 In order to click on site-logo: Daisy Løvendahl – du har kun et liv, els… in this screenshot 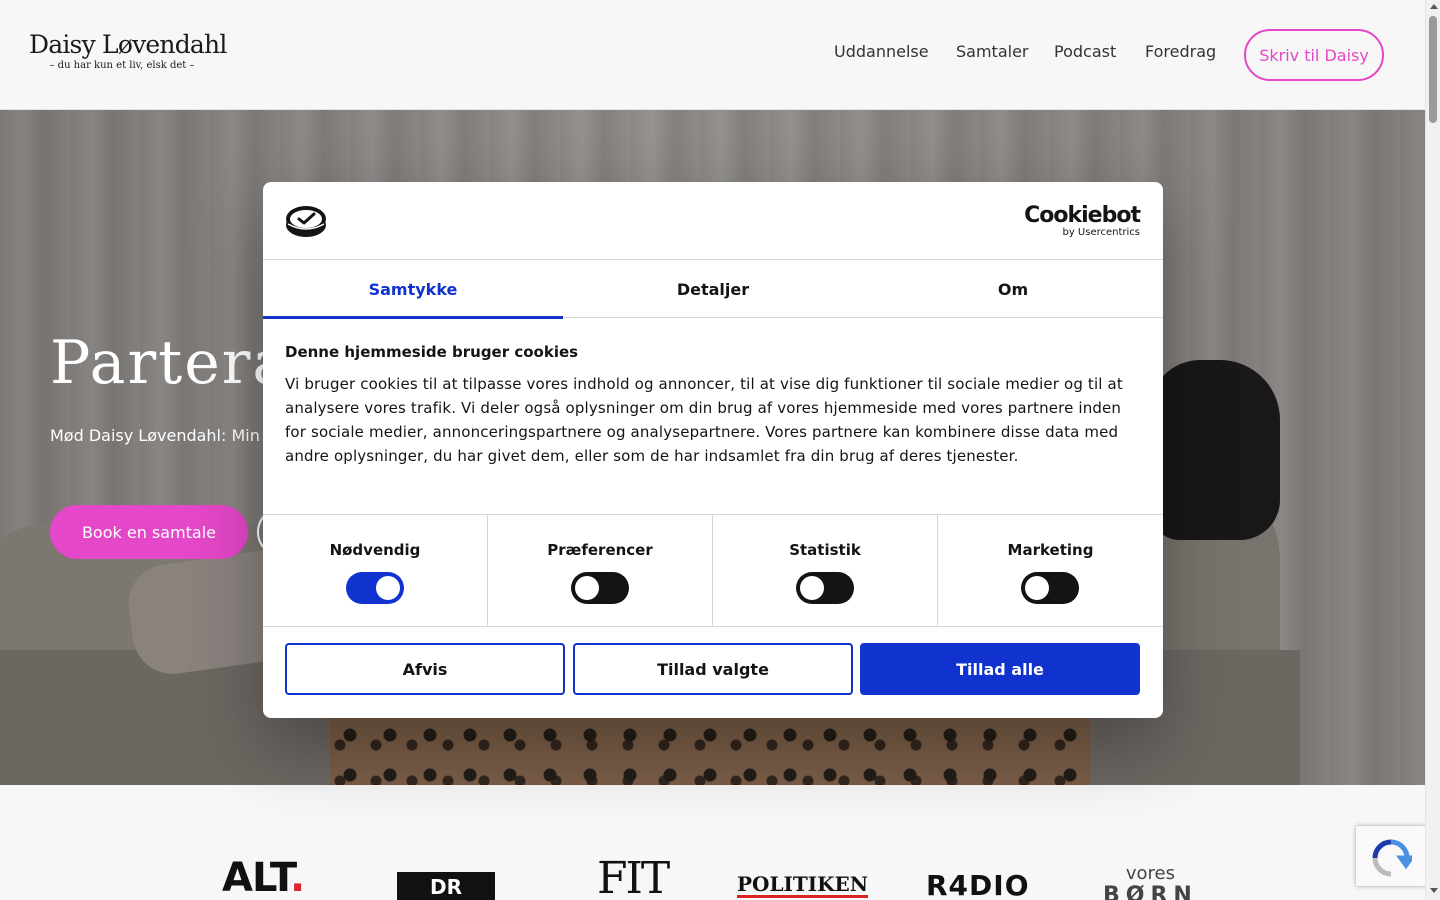, I will do `click(128, 51)`.